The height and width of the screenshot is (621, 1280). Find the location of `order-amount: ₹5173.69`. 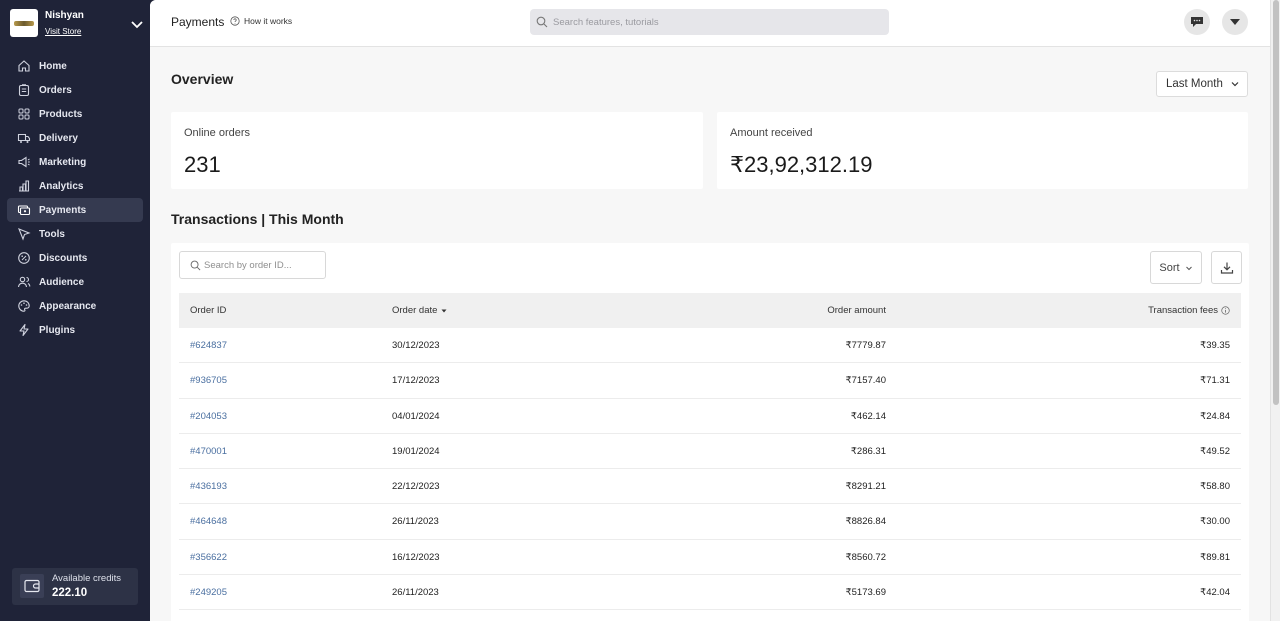

order-amount: ₹5173.69 is located at coordinates (865, 593).